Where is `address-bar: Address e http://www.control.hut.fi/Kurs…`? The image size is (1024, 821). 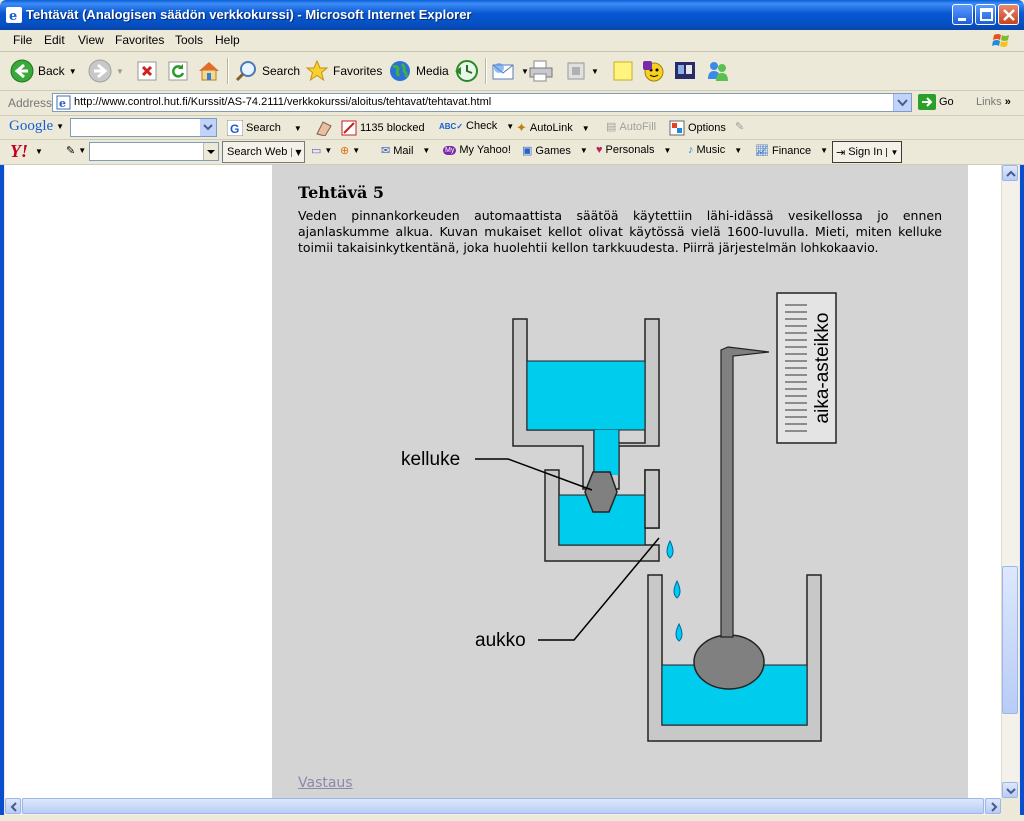 address-bar: Address e http://www.control.hut.fi/Kurs… is located at coordinates (512, 103).